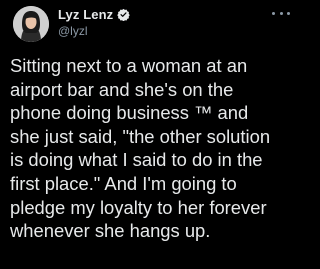 The width and height of the screenshot is (320, 269). I want to click on author-name-row: Lyz Lenz, so click(94, 14).